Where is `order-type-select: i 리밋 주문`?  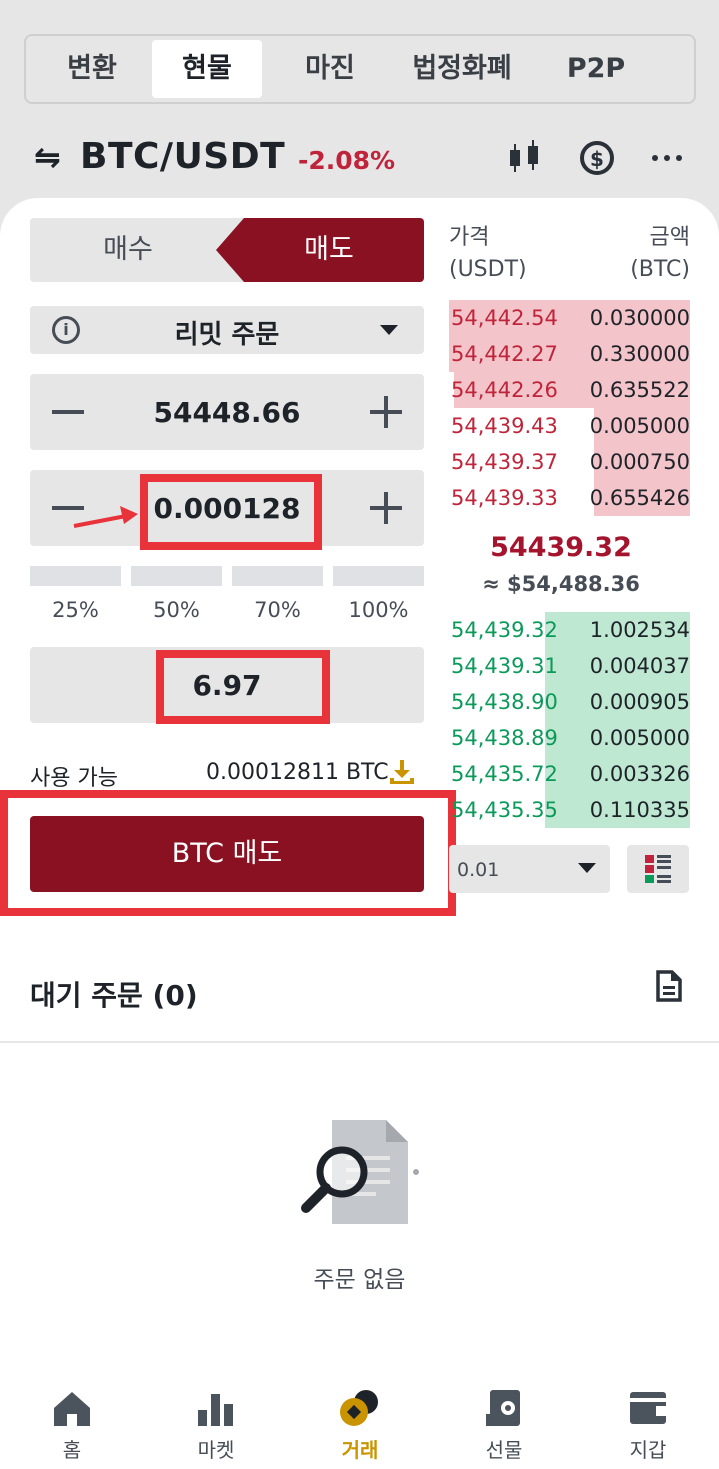
order-type-select: i 리밋 주문 is located at coordinates (227, 330).